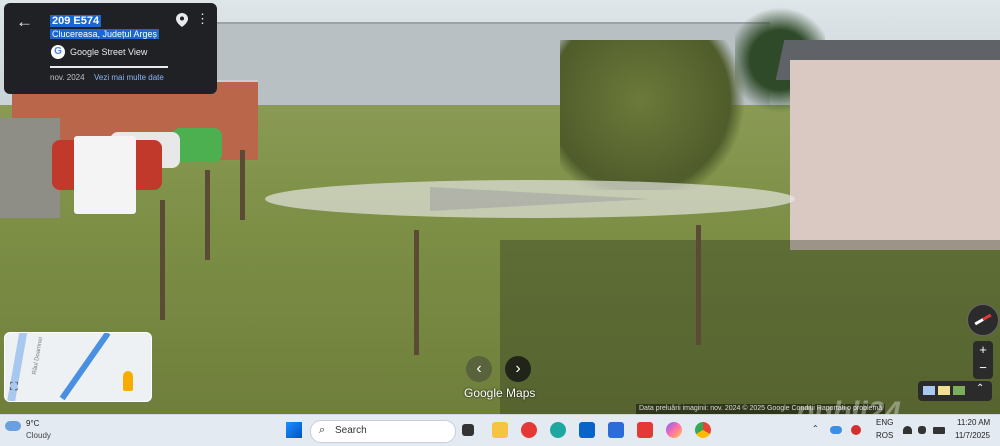  Describe the element at coordinates (660, 115) in the screenshot. I see `trees` at that location.